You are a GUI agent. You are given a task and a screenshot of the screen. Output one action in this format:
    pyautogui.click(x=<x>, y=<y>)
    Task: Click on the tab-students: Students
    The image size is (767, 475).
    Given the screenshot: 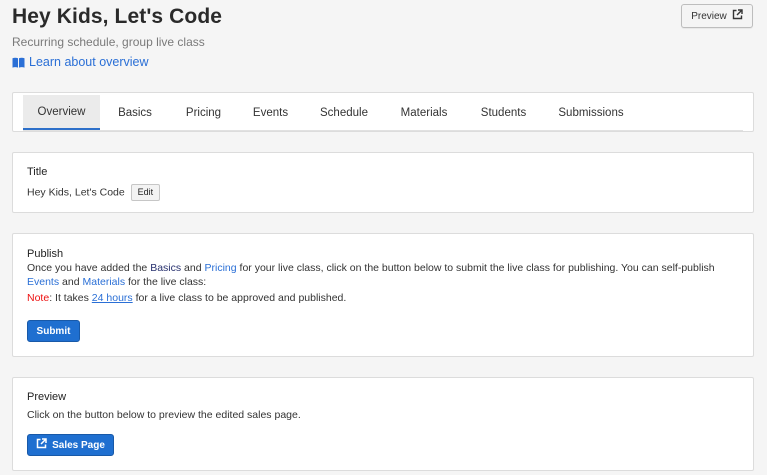 What is the action you would take?
    pyautogui.click(x=503, y=112)
    